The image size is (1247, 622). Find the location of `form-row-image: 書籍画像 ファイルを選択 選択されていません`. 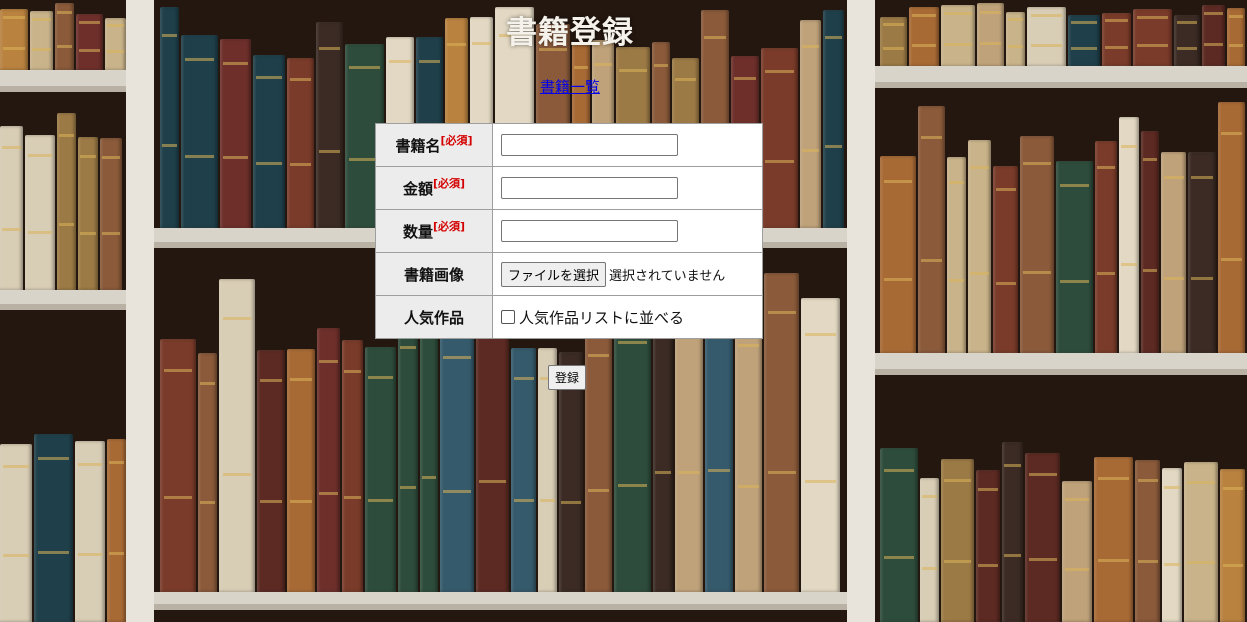

form-row-image: 書籍画像 ファイルを選択 選択されていません is located at coordinates (569, 274).